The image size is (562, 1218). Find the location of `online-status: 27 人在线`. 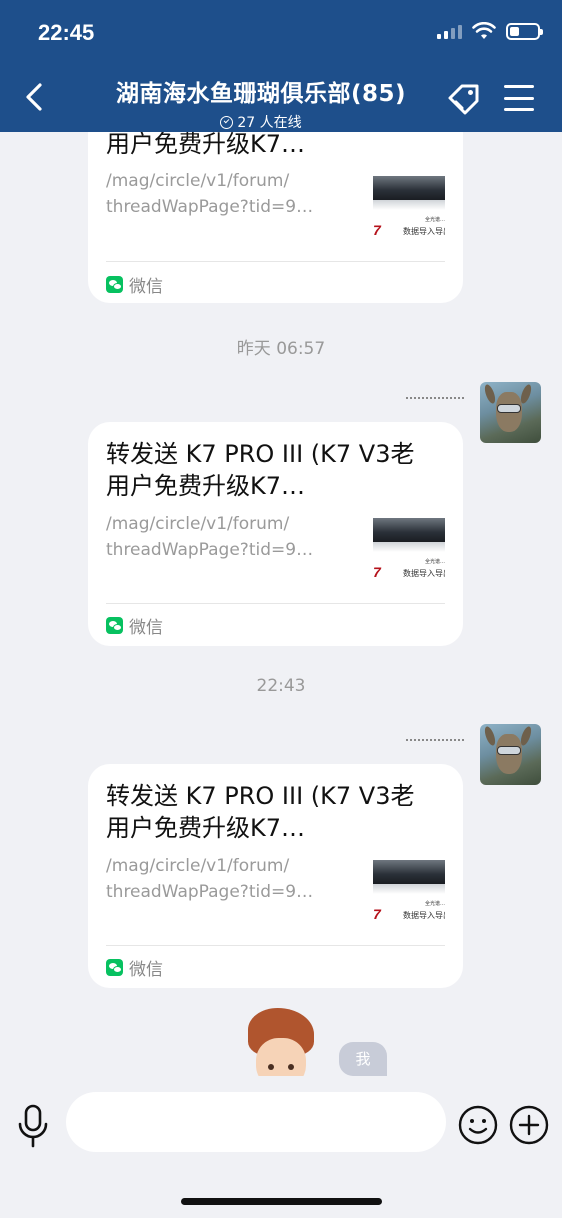

online-status: 27 人在线 is located at coordinates (261, 122).